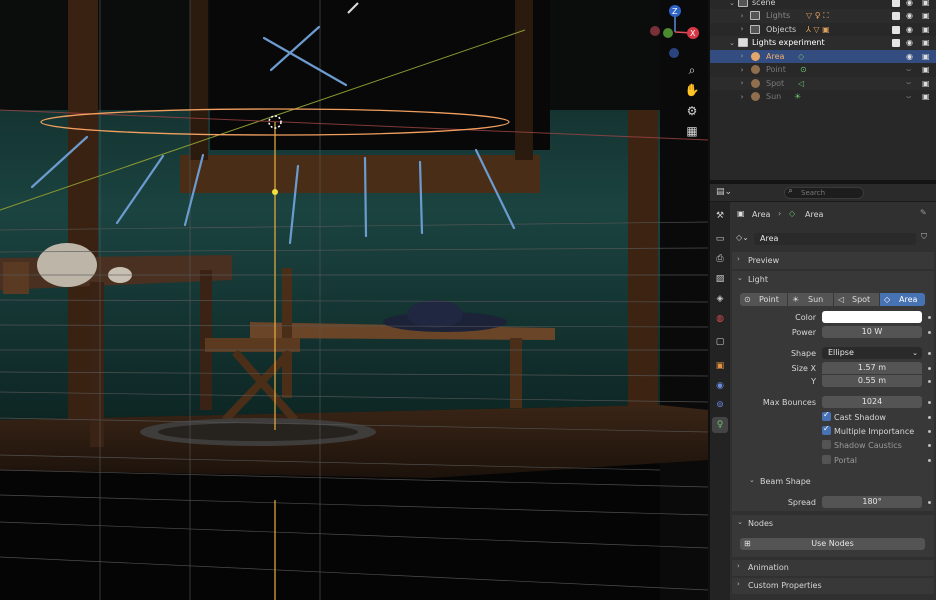 This screenshot has height=600, width=936. What do you see at coordinates (868, 445) in the screenshot?
I see `shadow-caustics-label: Shadow Caustics` at bounding box center [868, 445].